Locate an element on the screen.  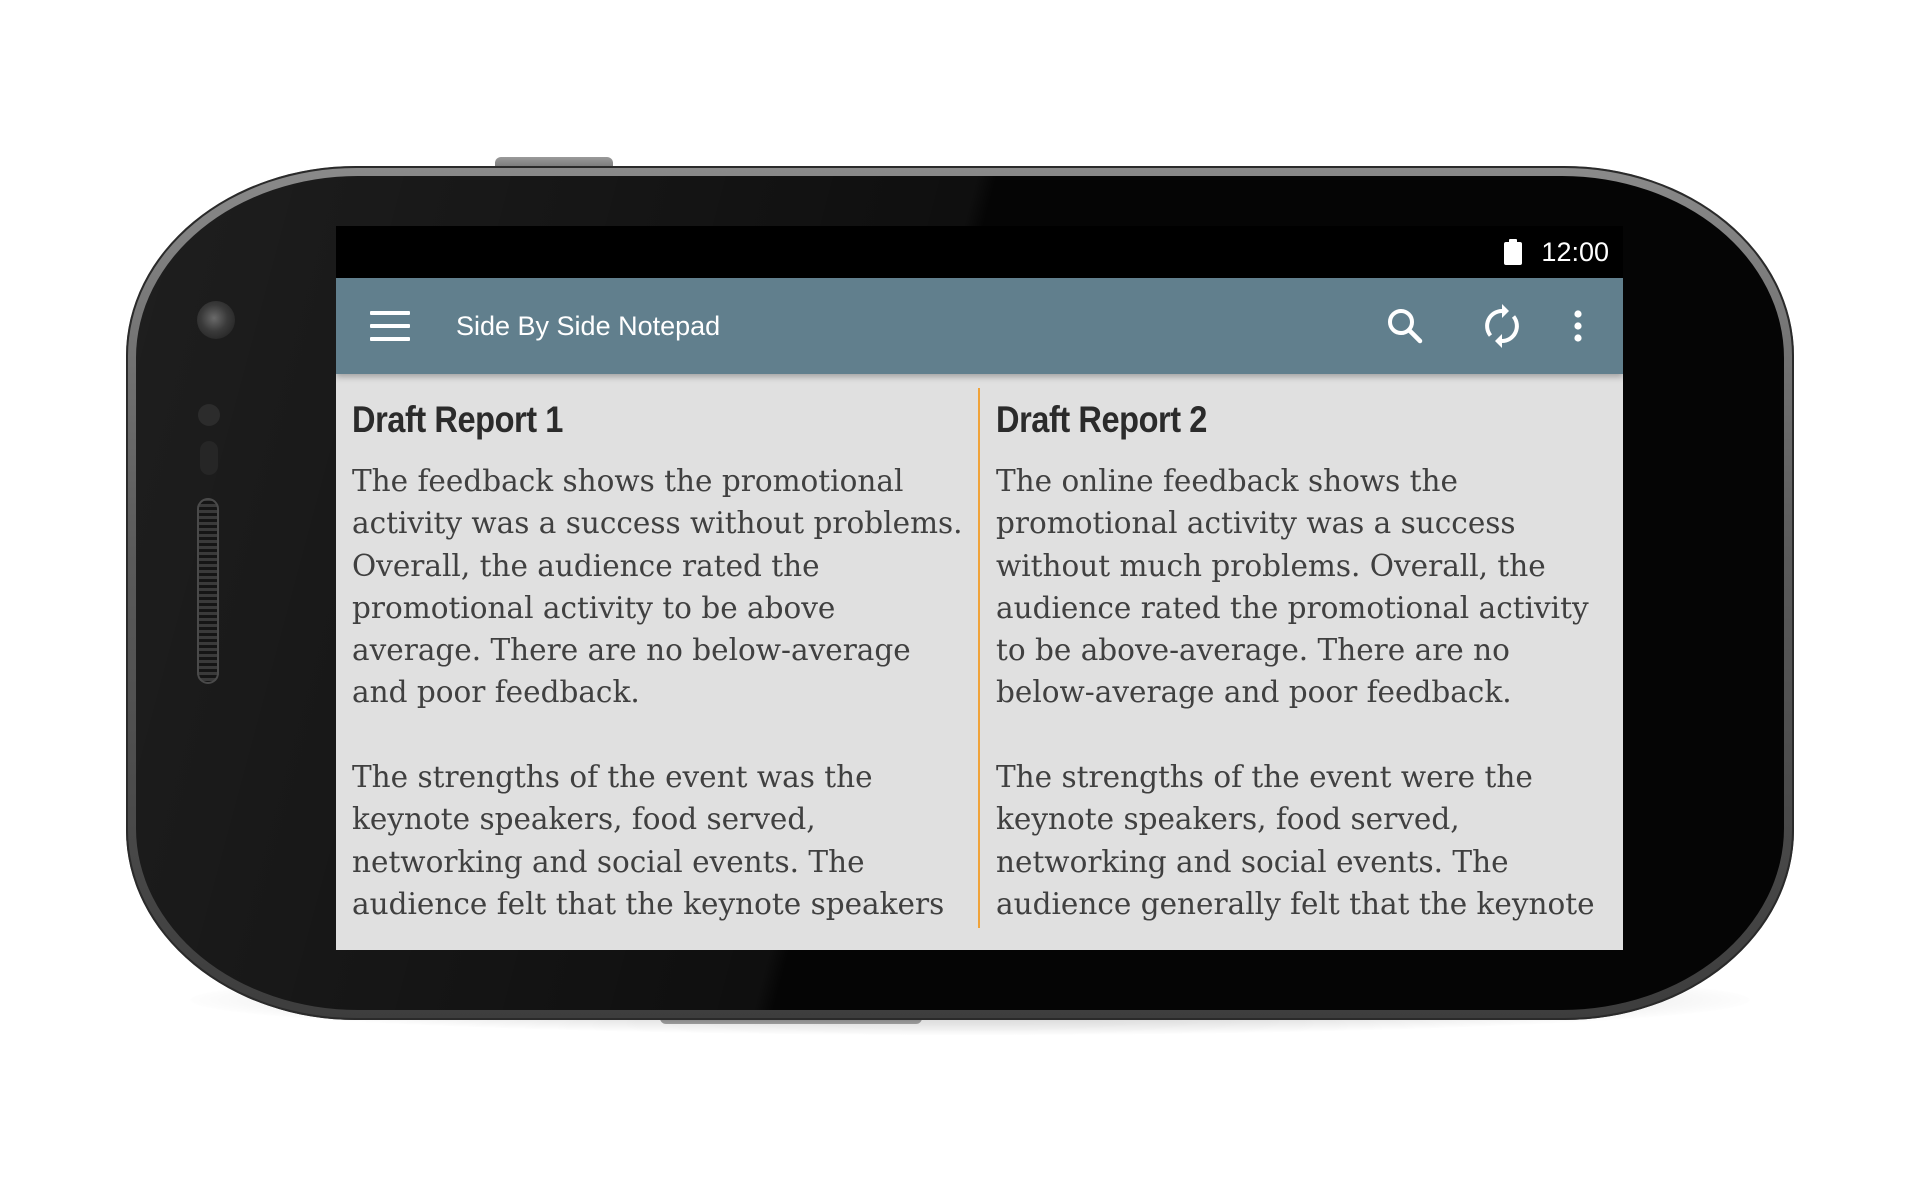
note-title: Draft Report 1 is located at coordinates (457, 419).